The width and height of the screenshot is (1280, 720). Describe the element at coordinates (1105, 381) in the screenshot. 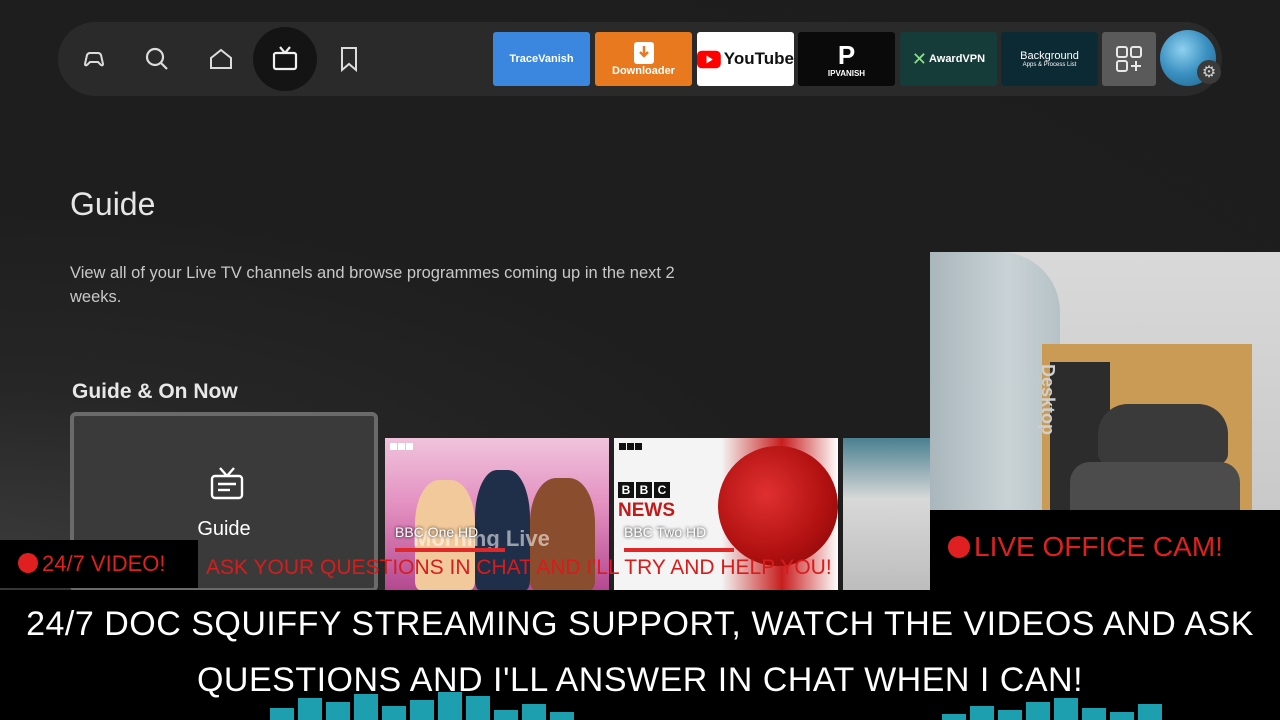

I see `webcam-feed: Desktop` at that location.